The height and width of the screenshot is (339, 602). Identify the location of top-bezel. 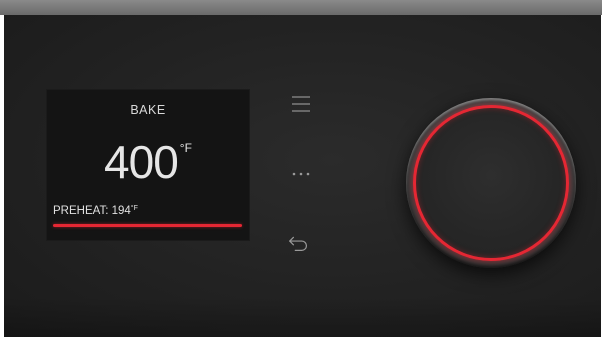
(301, 7).